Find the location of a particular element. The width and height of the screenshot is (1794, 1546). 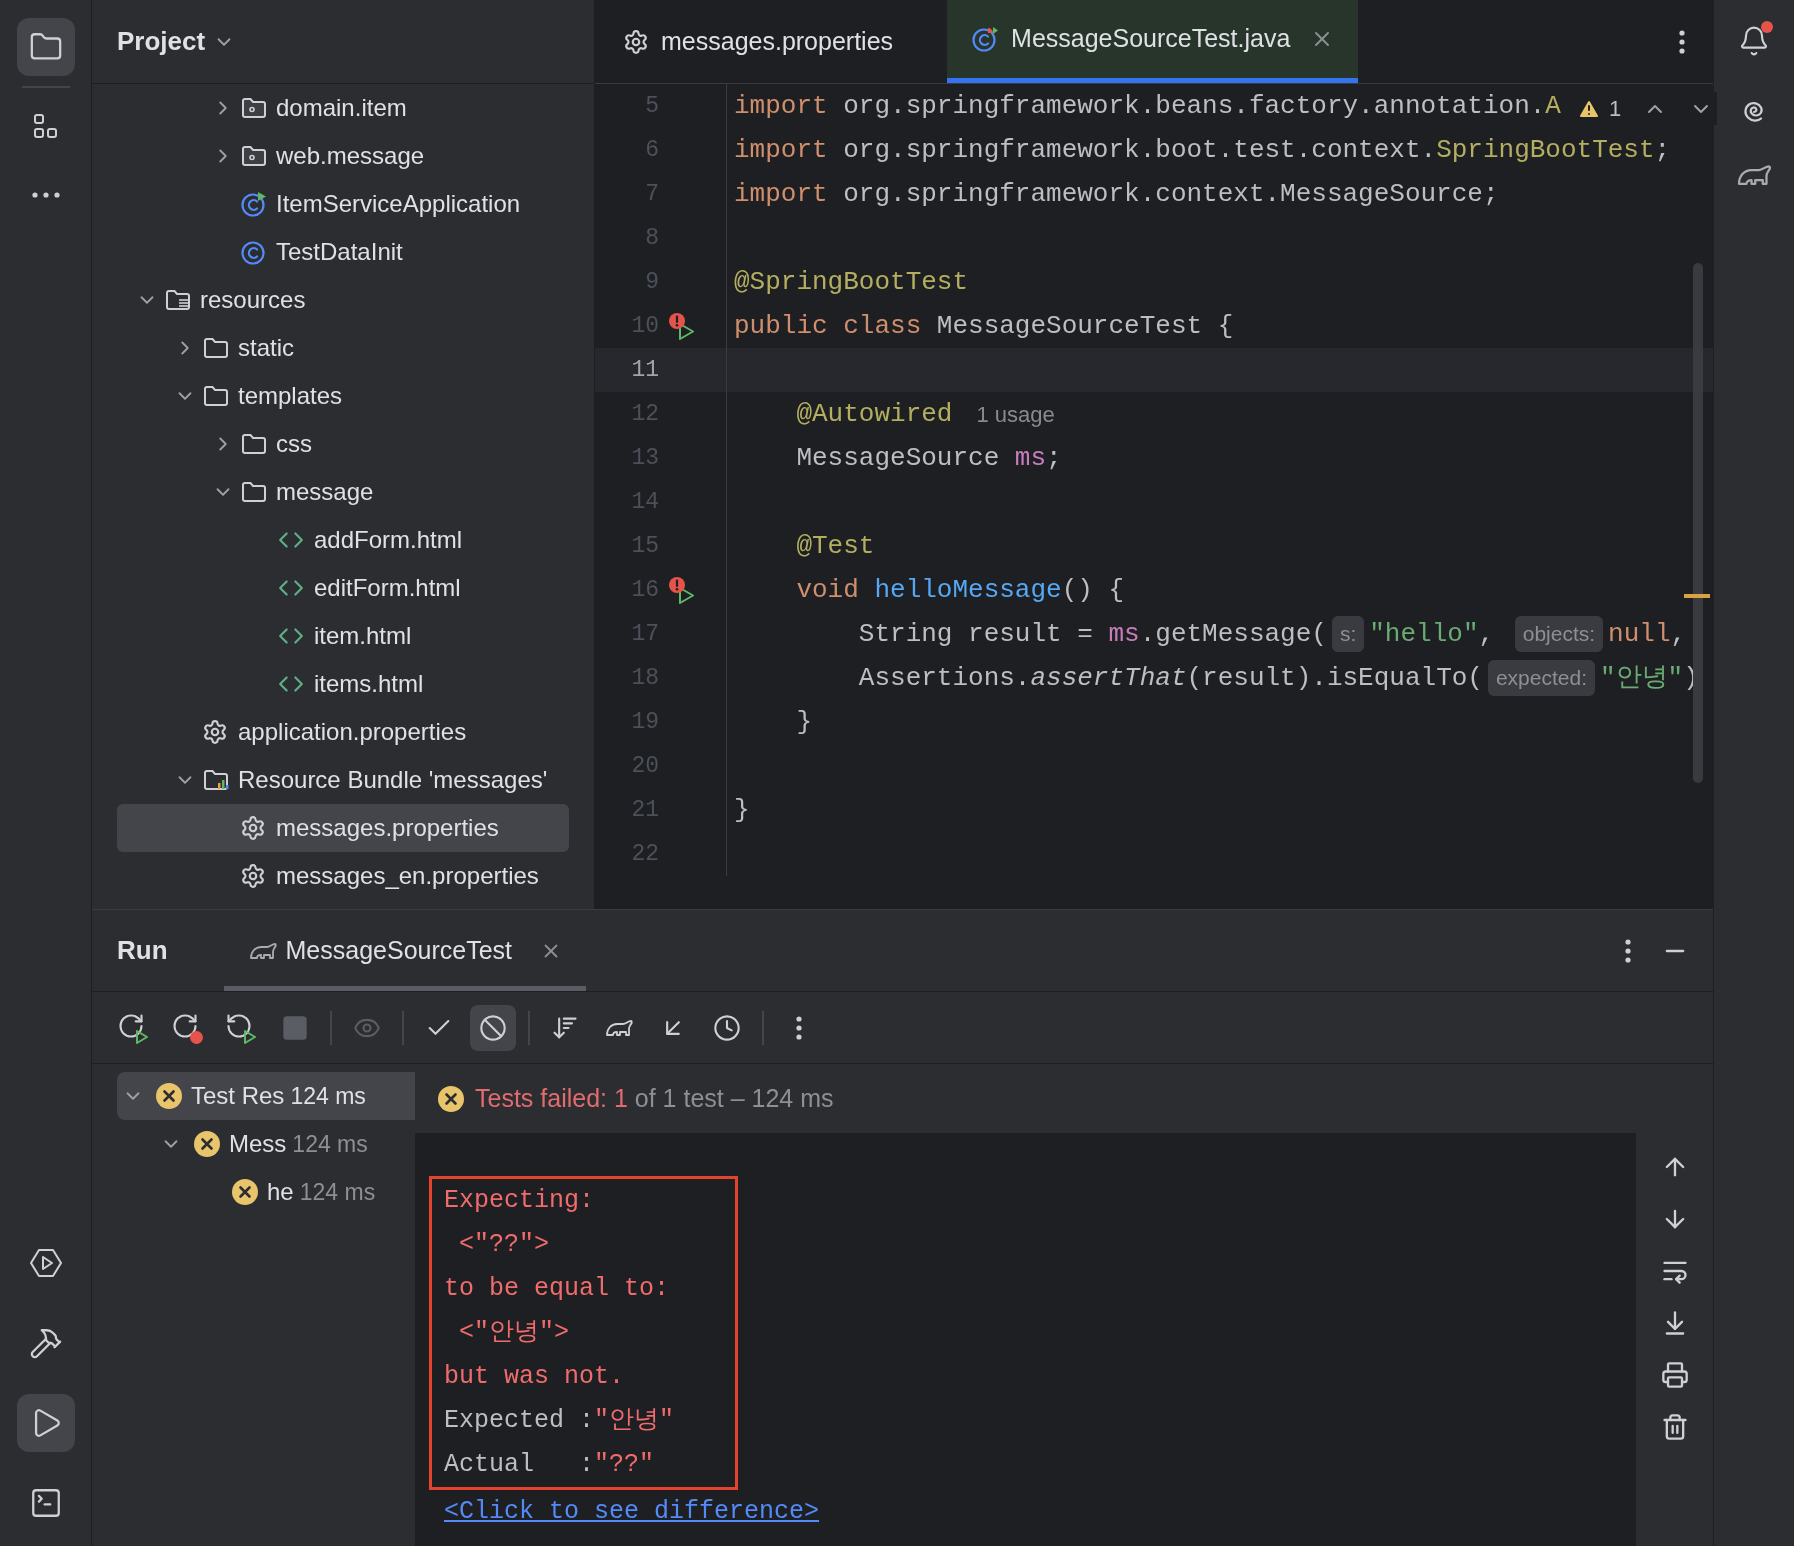

tree-item-label: resources is located at coordinates (253, 300).